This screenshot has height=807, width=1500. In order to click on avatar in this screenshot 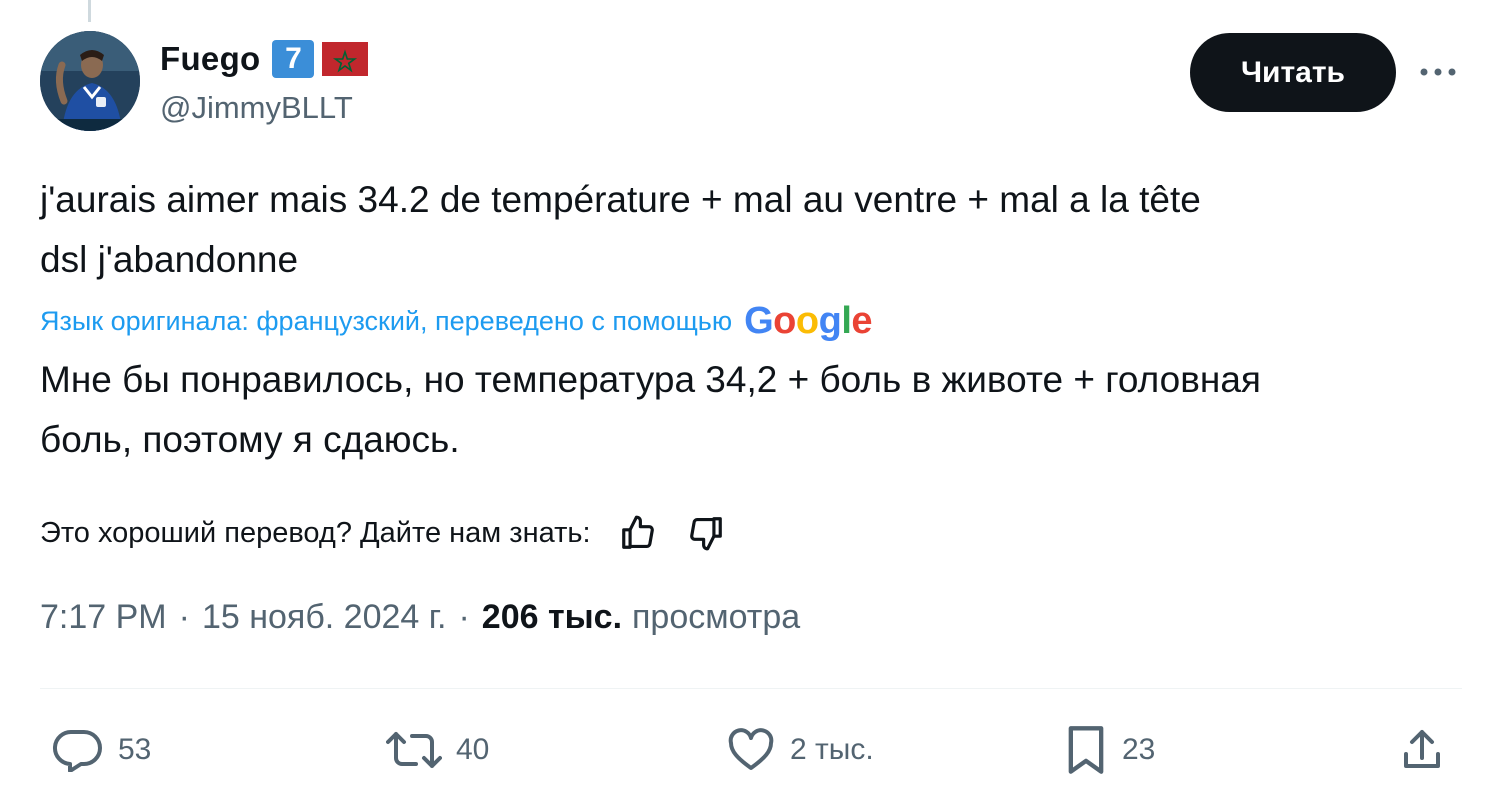, I will do `click(90, 81)`.